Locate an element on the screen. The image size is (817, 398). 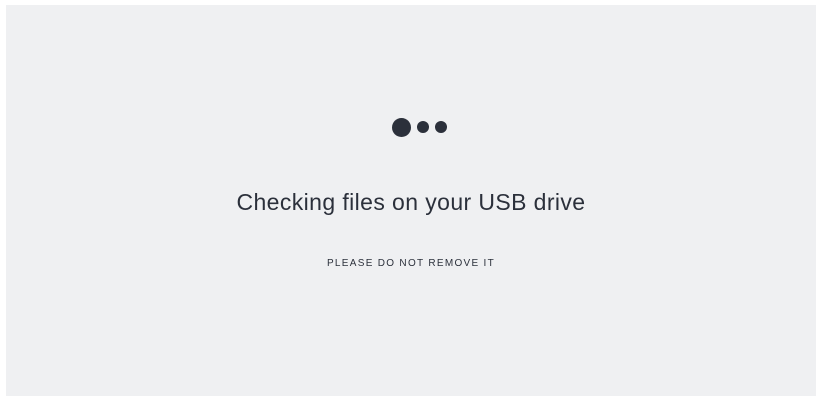
loading-dots-icon is located at coordinates (419, 127).